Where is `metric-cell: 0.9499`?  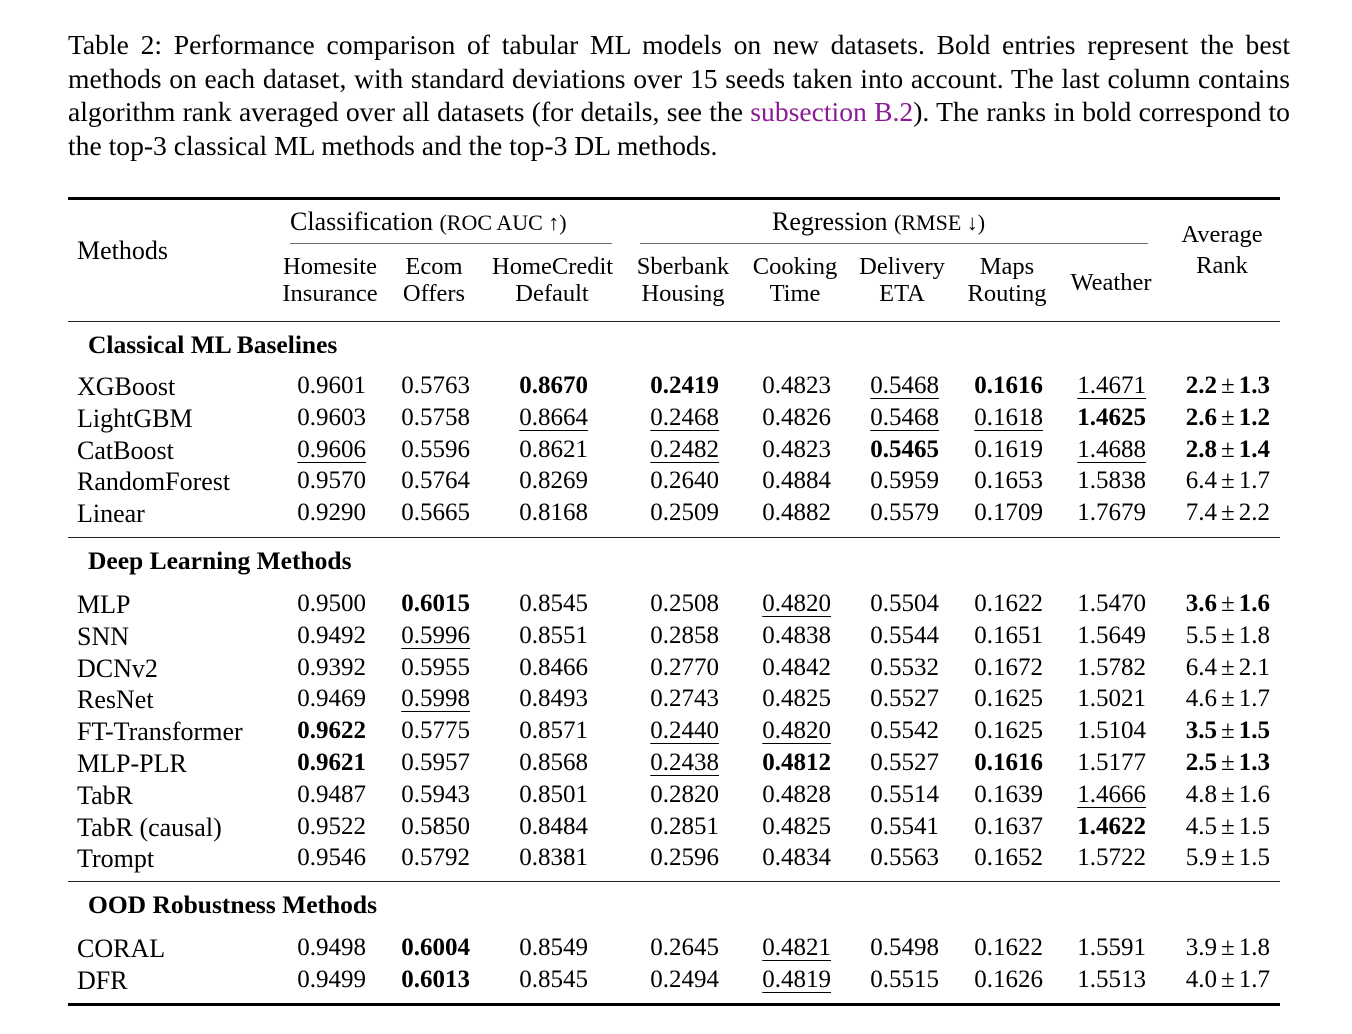
metric-cell: 0.9499 is located at coordinates (331, 979).